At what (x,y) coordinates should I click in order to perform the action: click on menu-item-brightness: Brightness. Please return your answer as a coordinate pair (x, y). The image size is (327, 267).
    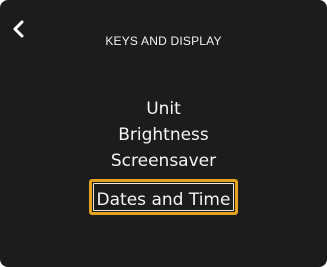
    Looking at the image, I should click on (163, 135).